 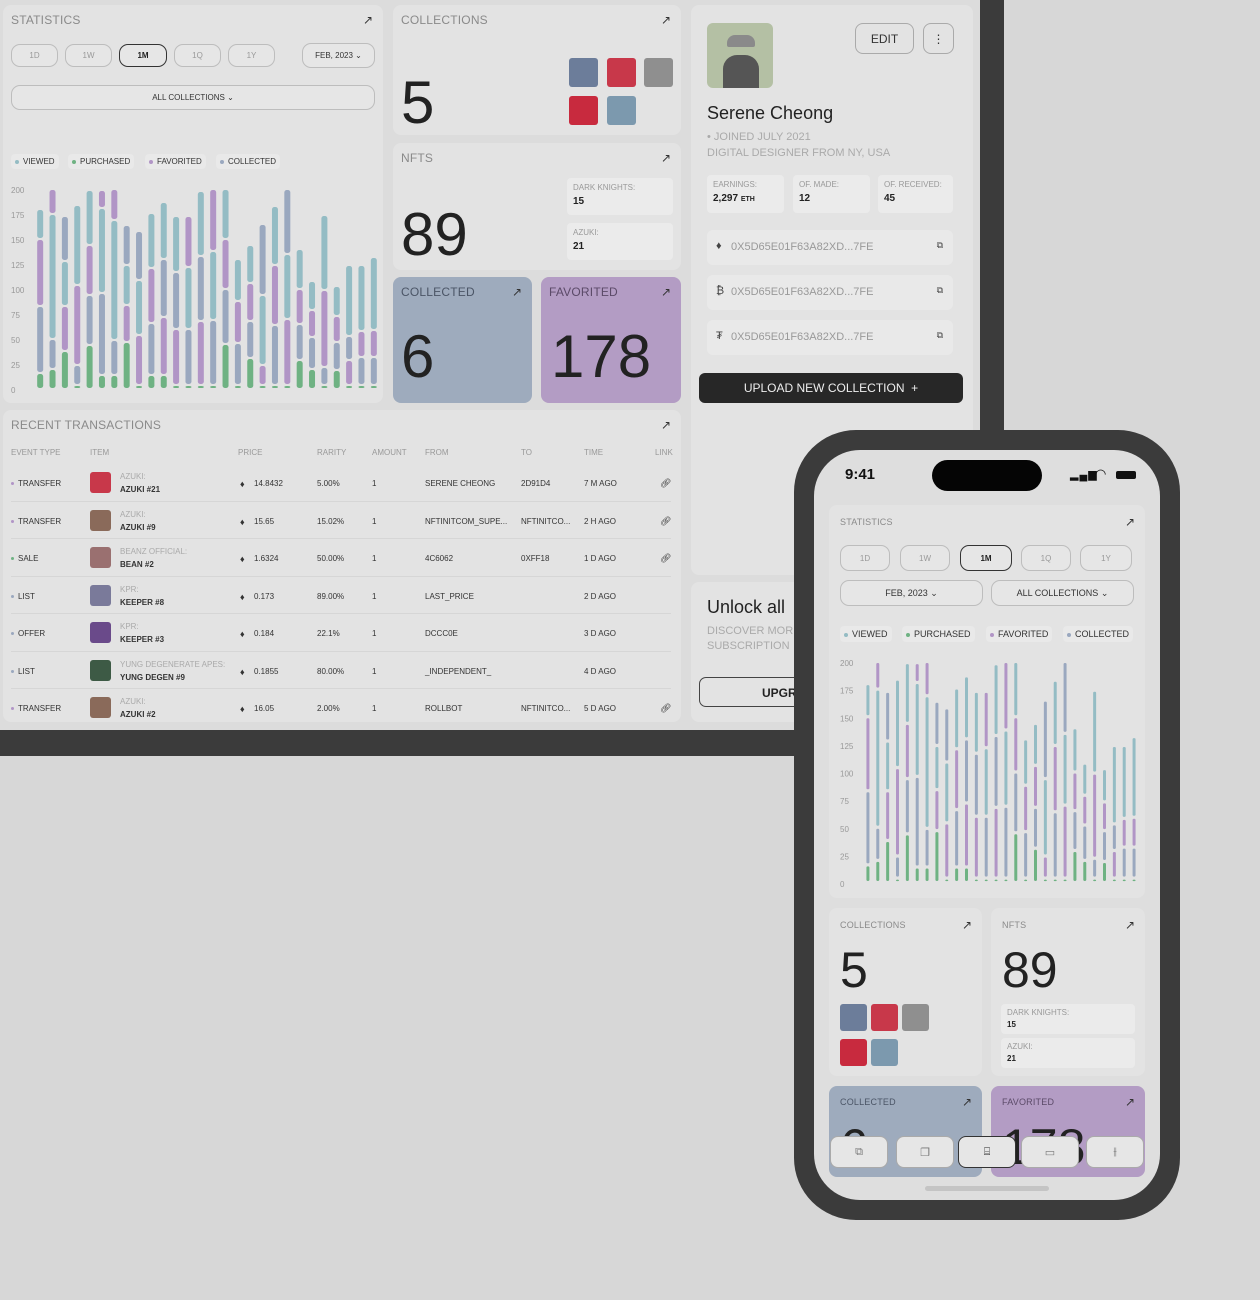 What do you see at coordinates (437, 452) in the screenshot?
I see `column-header: FROM` at bounding box center [437, 452].